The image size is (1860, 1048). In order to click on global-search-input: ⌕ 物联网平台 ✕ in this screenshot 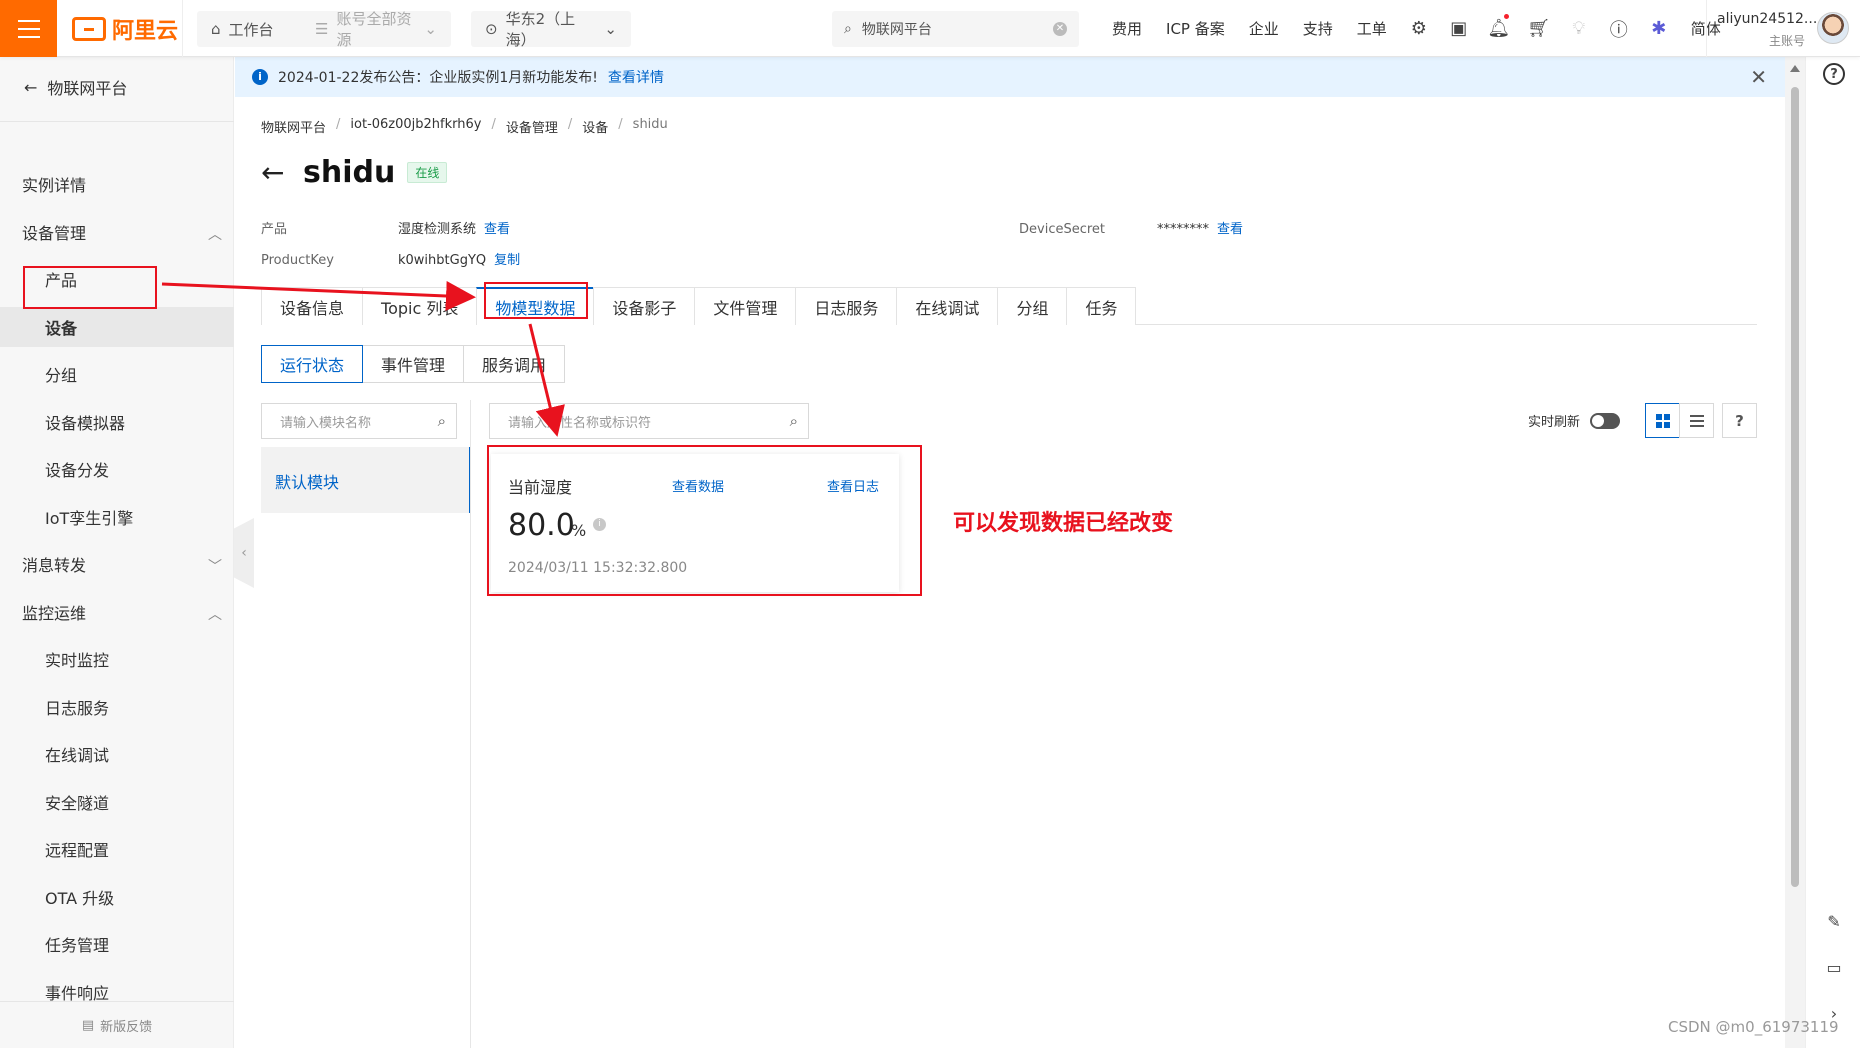, I will do `click(955, 29)`.